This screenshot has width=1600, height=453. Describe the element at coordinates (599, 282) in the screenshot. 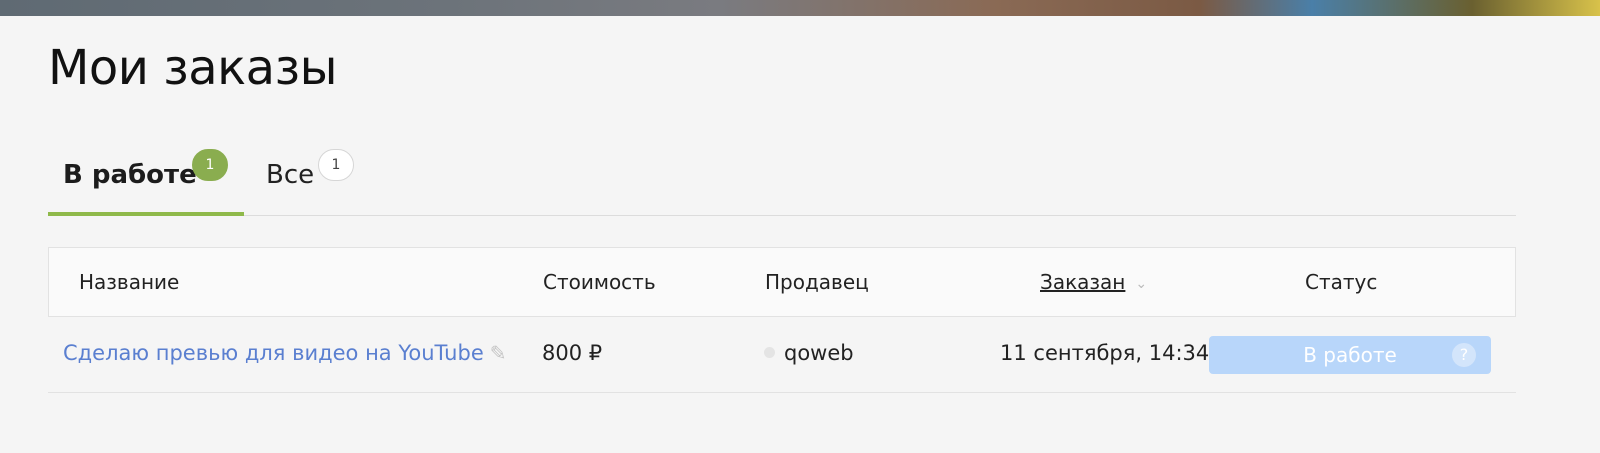

I see `column-header-cost: Стоимость` at that location.